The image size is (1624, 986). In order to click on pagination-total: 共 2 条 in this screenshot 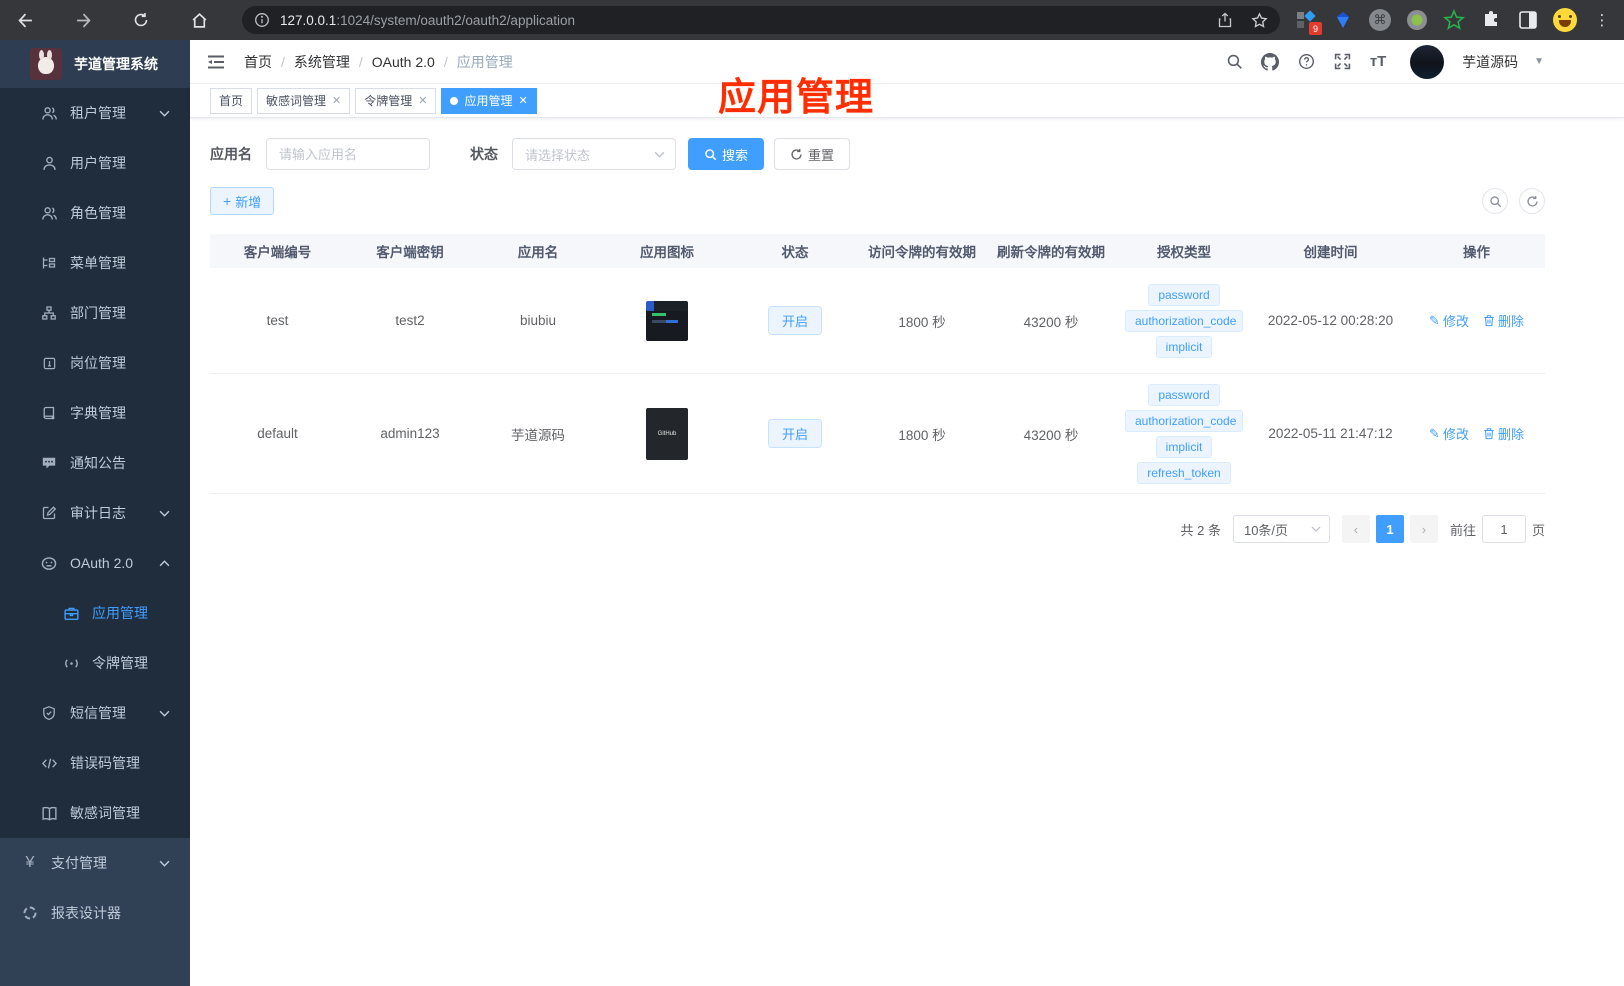, I will do `click(1200, 530)`.